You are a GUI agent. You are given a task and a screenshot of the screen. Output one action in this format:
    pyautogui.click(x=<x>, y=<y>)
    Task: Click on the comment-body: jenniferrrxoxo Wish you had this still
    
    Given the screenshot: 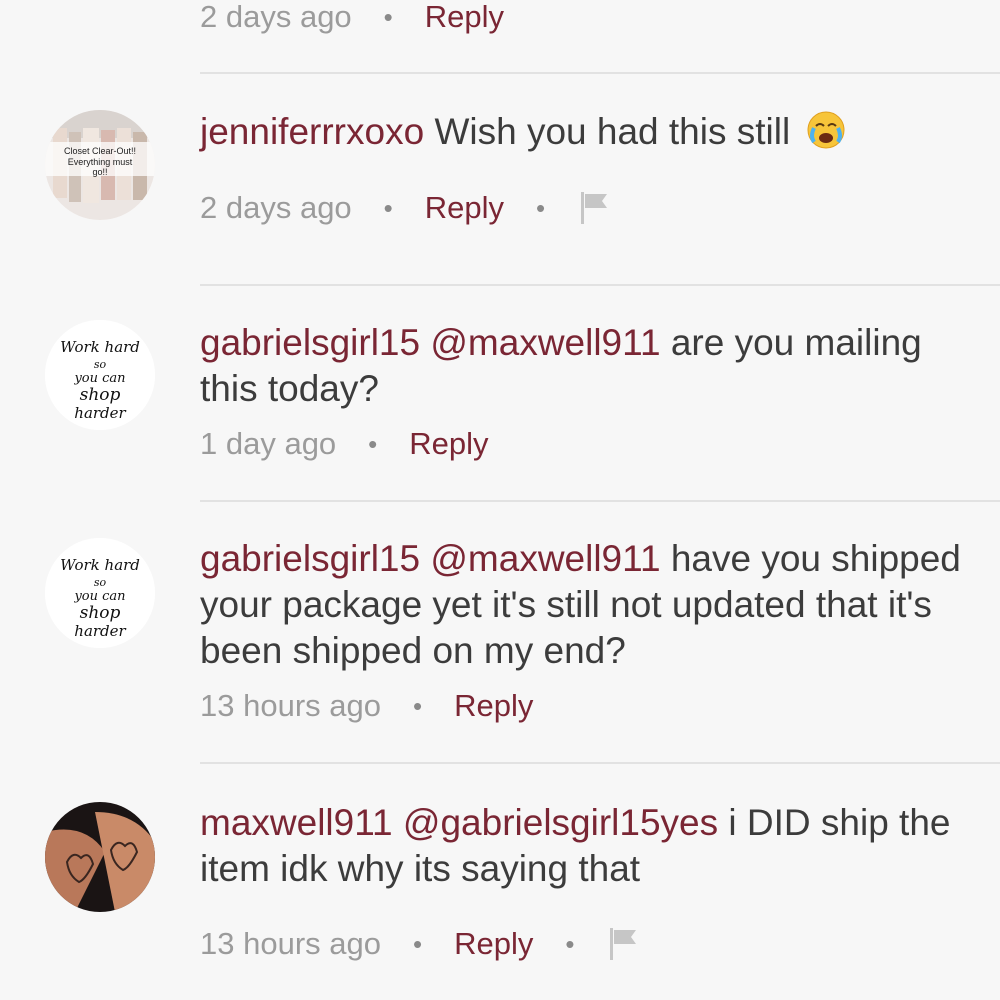 What is the action you would take?
    pyautogui.click(x=590, y=132)
    